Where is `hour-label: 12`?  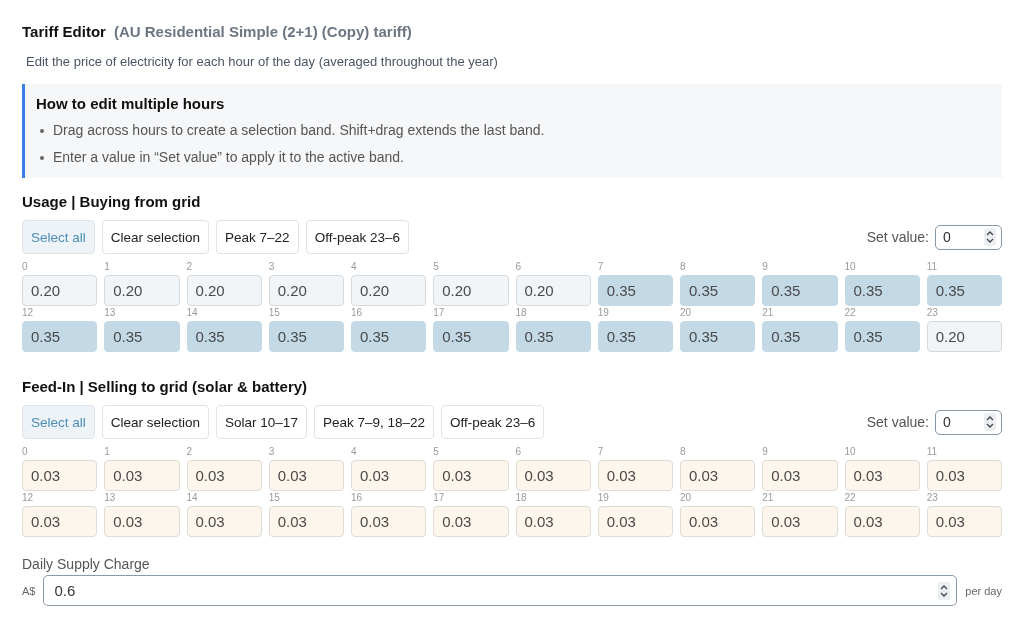
hour-label: 12 is located at coordinates (28, 498).